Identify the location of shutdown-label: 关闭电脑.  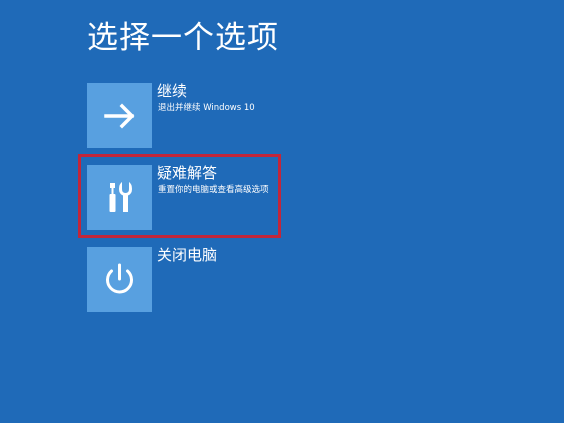
(187, 255).